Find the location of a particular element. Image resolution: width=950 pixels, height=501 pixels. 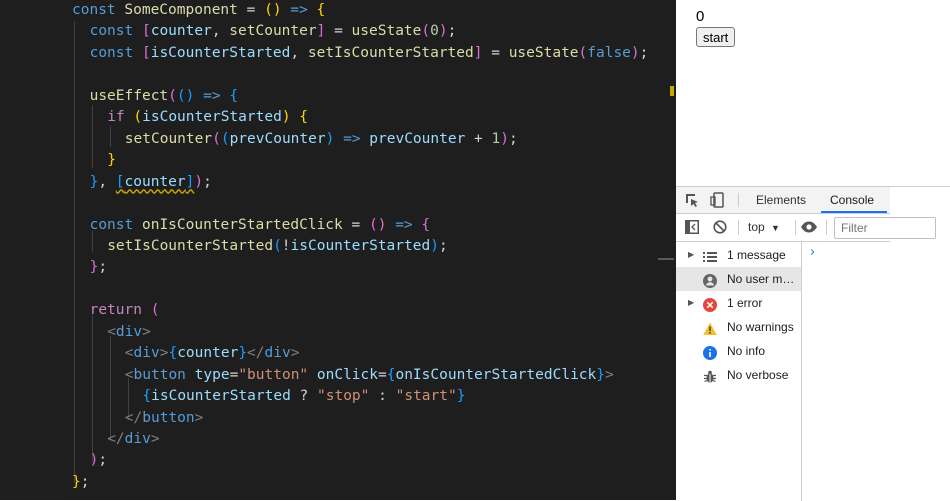

code-line: </div> is located at coordinates (133, 439).